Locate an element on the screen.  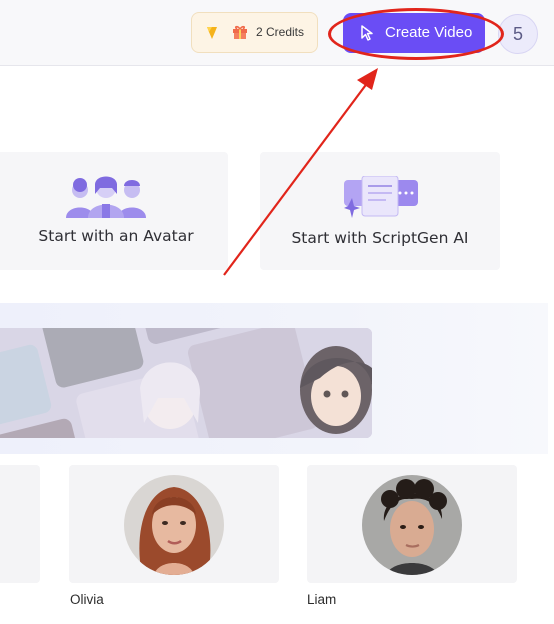
avatar-group-icon is located at coordinates (107, 198).